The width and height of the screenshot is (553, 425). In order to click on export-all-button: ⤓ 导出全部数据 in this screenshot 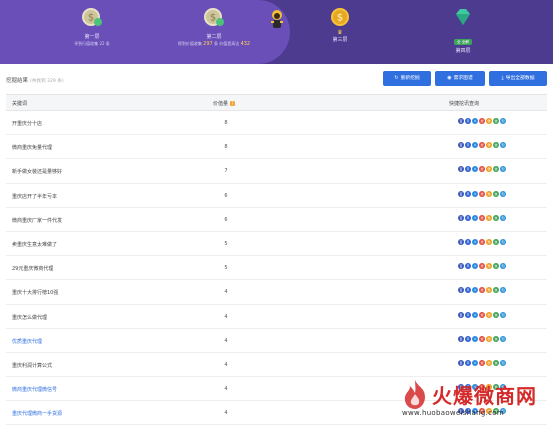, I will do `click(518, 78)`.